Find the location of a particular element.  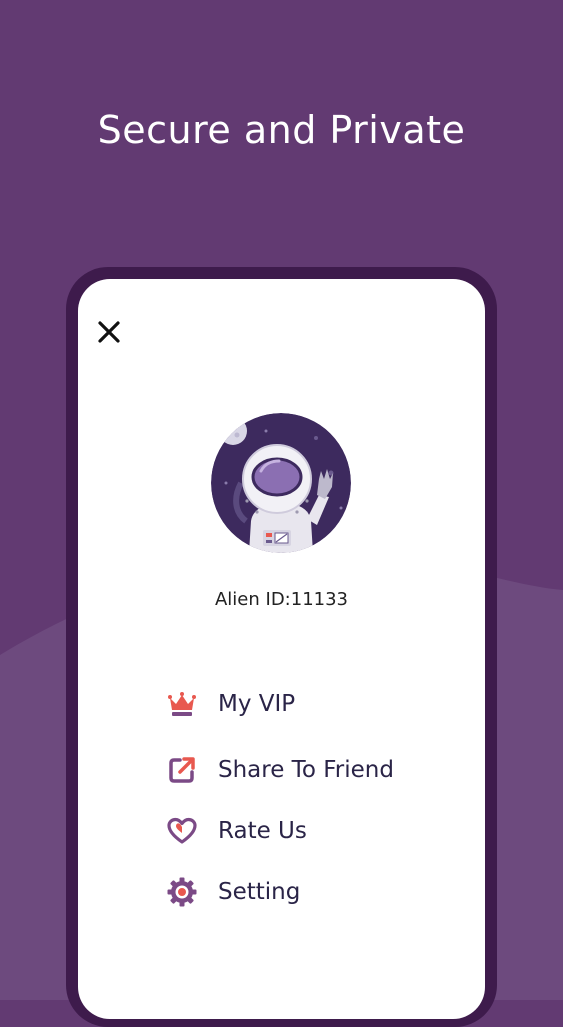

menu-item-share-to-friend: Share To Friend is located at coordinates (316, 770).